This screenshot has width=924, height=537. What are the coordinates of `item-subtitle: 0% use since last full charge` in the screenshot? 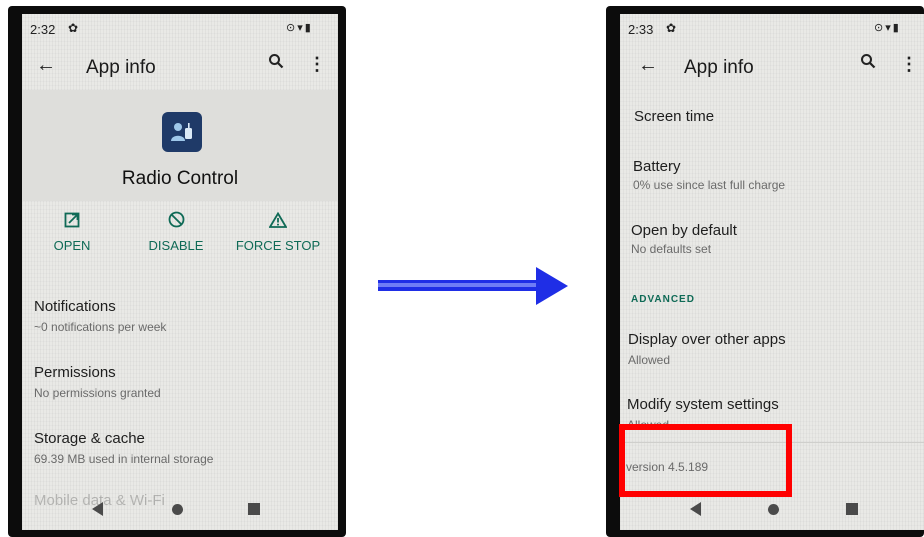 It's located at (709, 185).